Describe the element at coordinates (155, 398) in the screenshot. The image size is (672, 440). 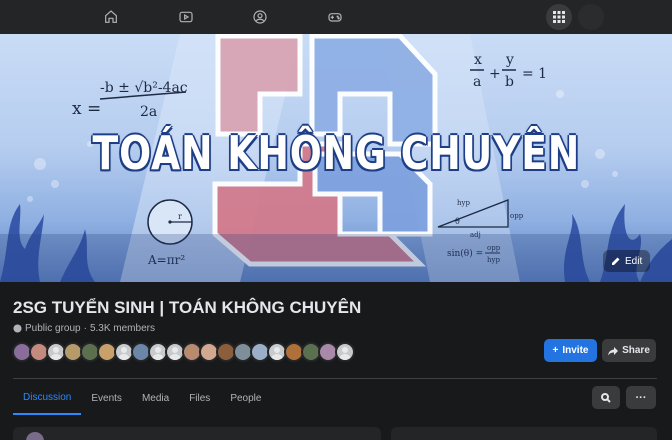
I see `tab-media: Media` at that location.